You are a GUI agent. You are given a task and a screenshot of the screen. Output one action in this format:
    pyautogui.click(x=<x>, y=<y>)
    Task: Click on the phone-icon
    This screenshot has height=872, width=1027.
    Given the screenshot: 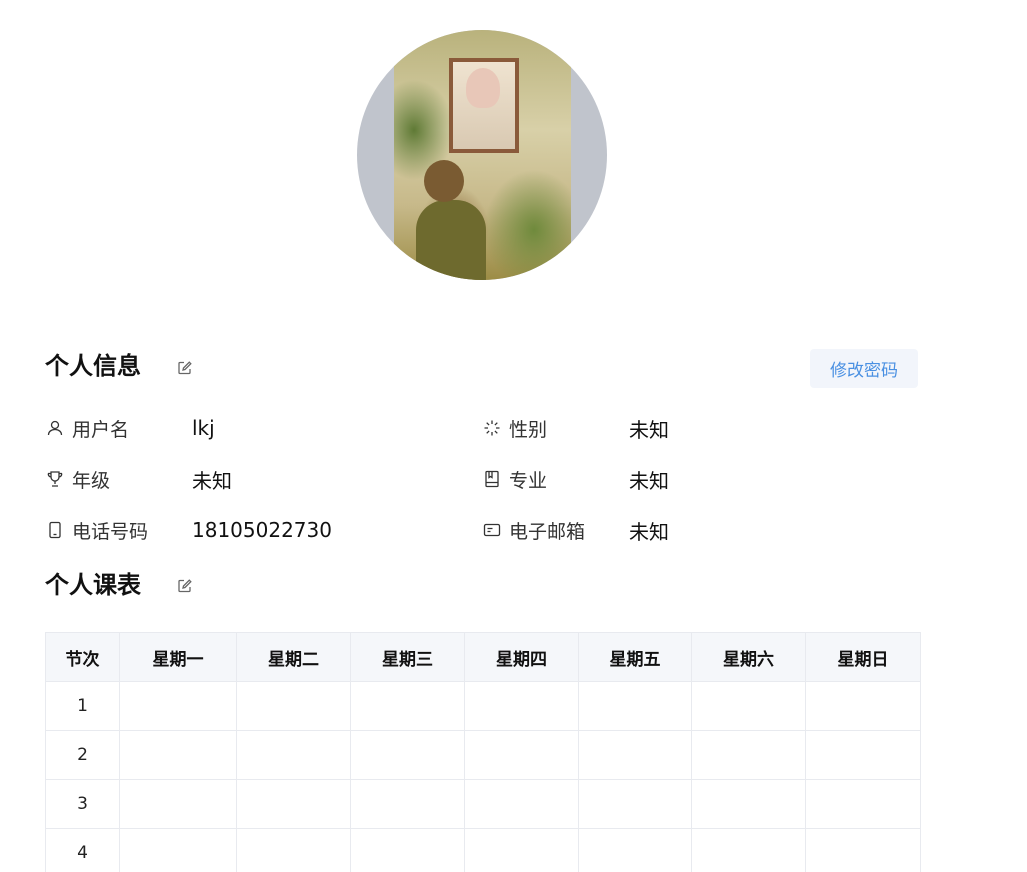 What is the action you would take?
    pyautogui.click(x=55, y=530)
    